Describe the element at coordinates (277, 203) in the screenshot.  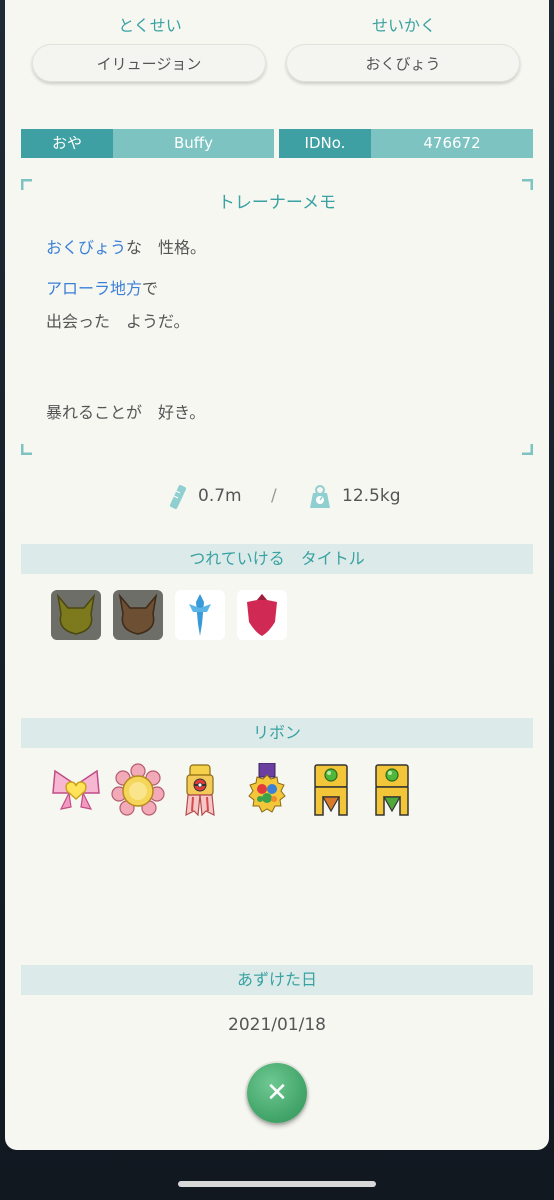
I see `memo-title: トレーナーメモ` at that location.